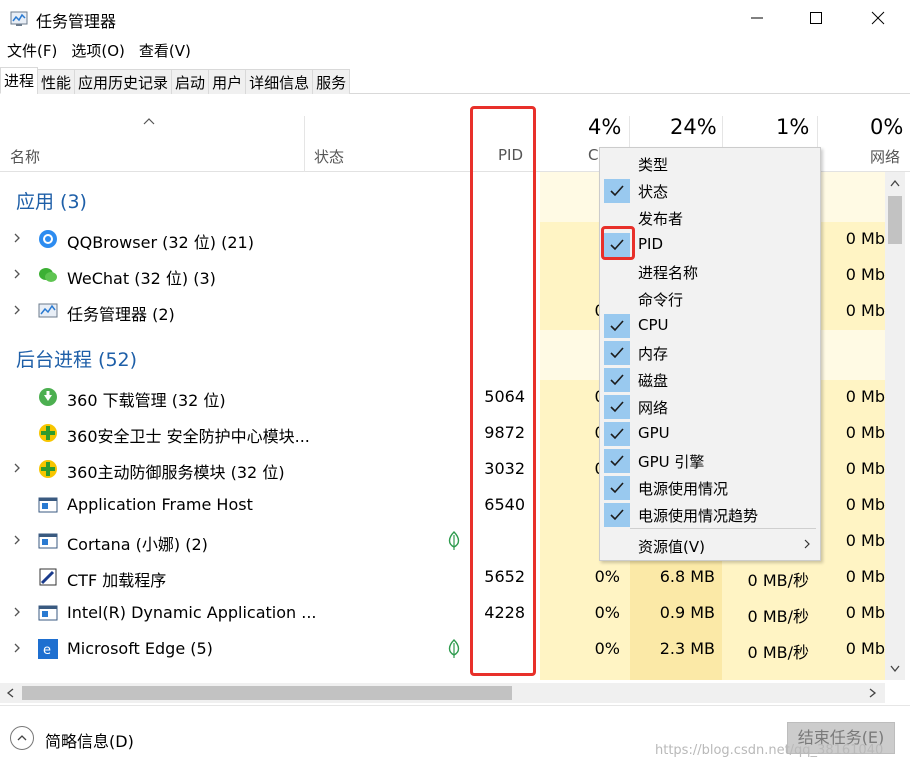 The width and height of the screenshot is (910, 771). What do you see at coordinates (687, 612) in the screenshot?
I see `memory-value: 0.9 MB` at bounding box center [687, 612].